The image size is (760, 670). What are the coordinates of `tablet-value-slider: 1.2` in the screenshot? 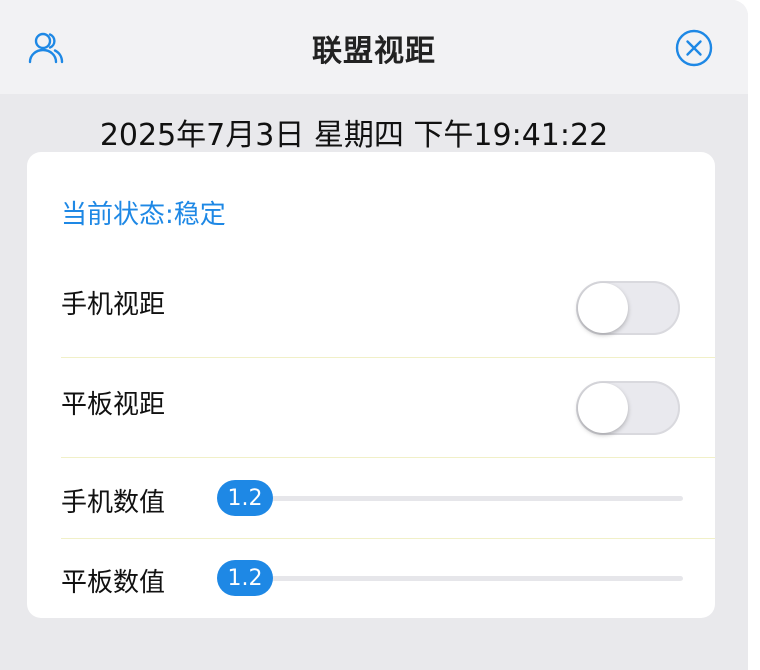 It's located at (450, 578).